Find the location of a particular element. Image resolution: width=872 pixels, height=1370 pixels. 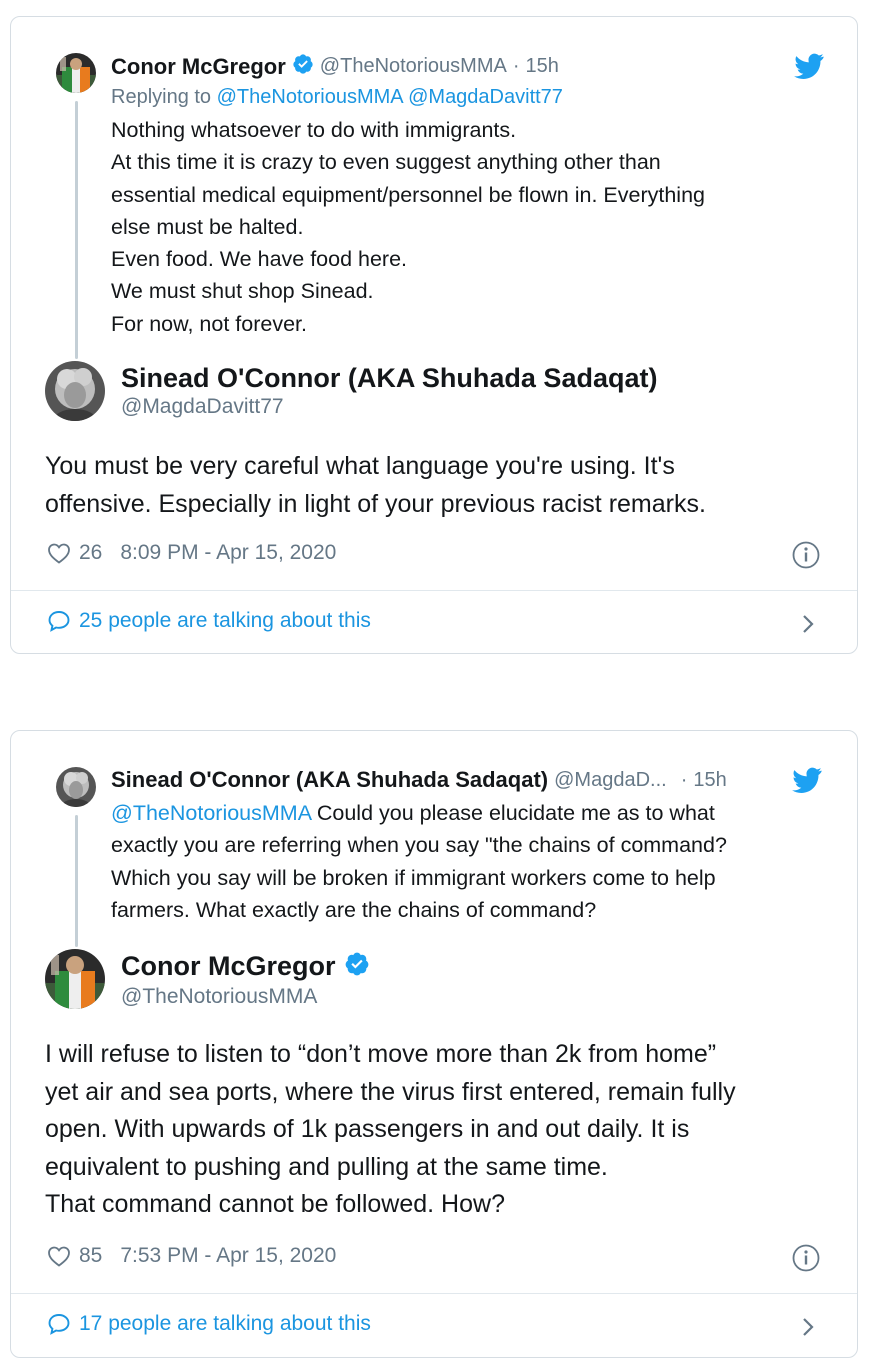

conversation-link: 25 people are talking about this is located at coordinates (209, 621).